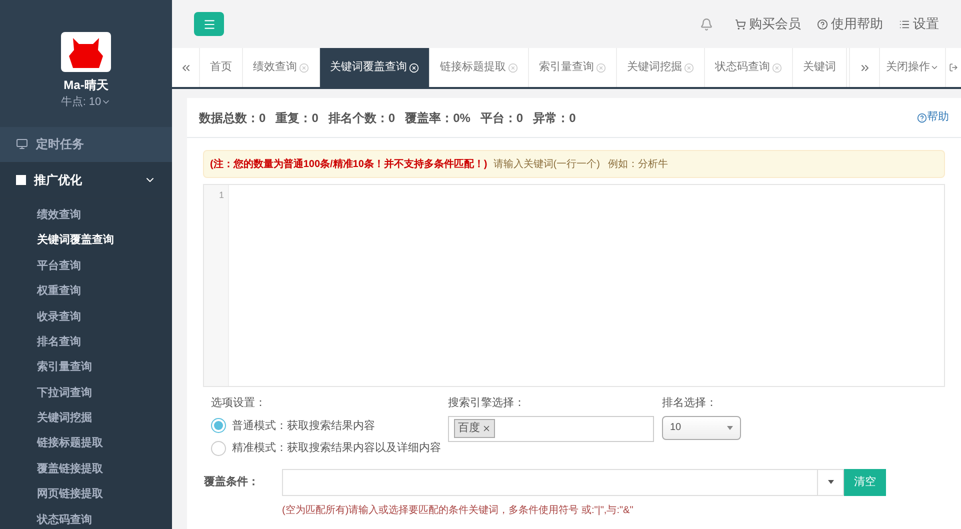 The width and height of the screenshot is (961, 529). Describe the element at coordinates (934, 67) in the screenshot. I see `caret-icon` at that location.